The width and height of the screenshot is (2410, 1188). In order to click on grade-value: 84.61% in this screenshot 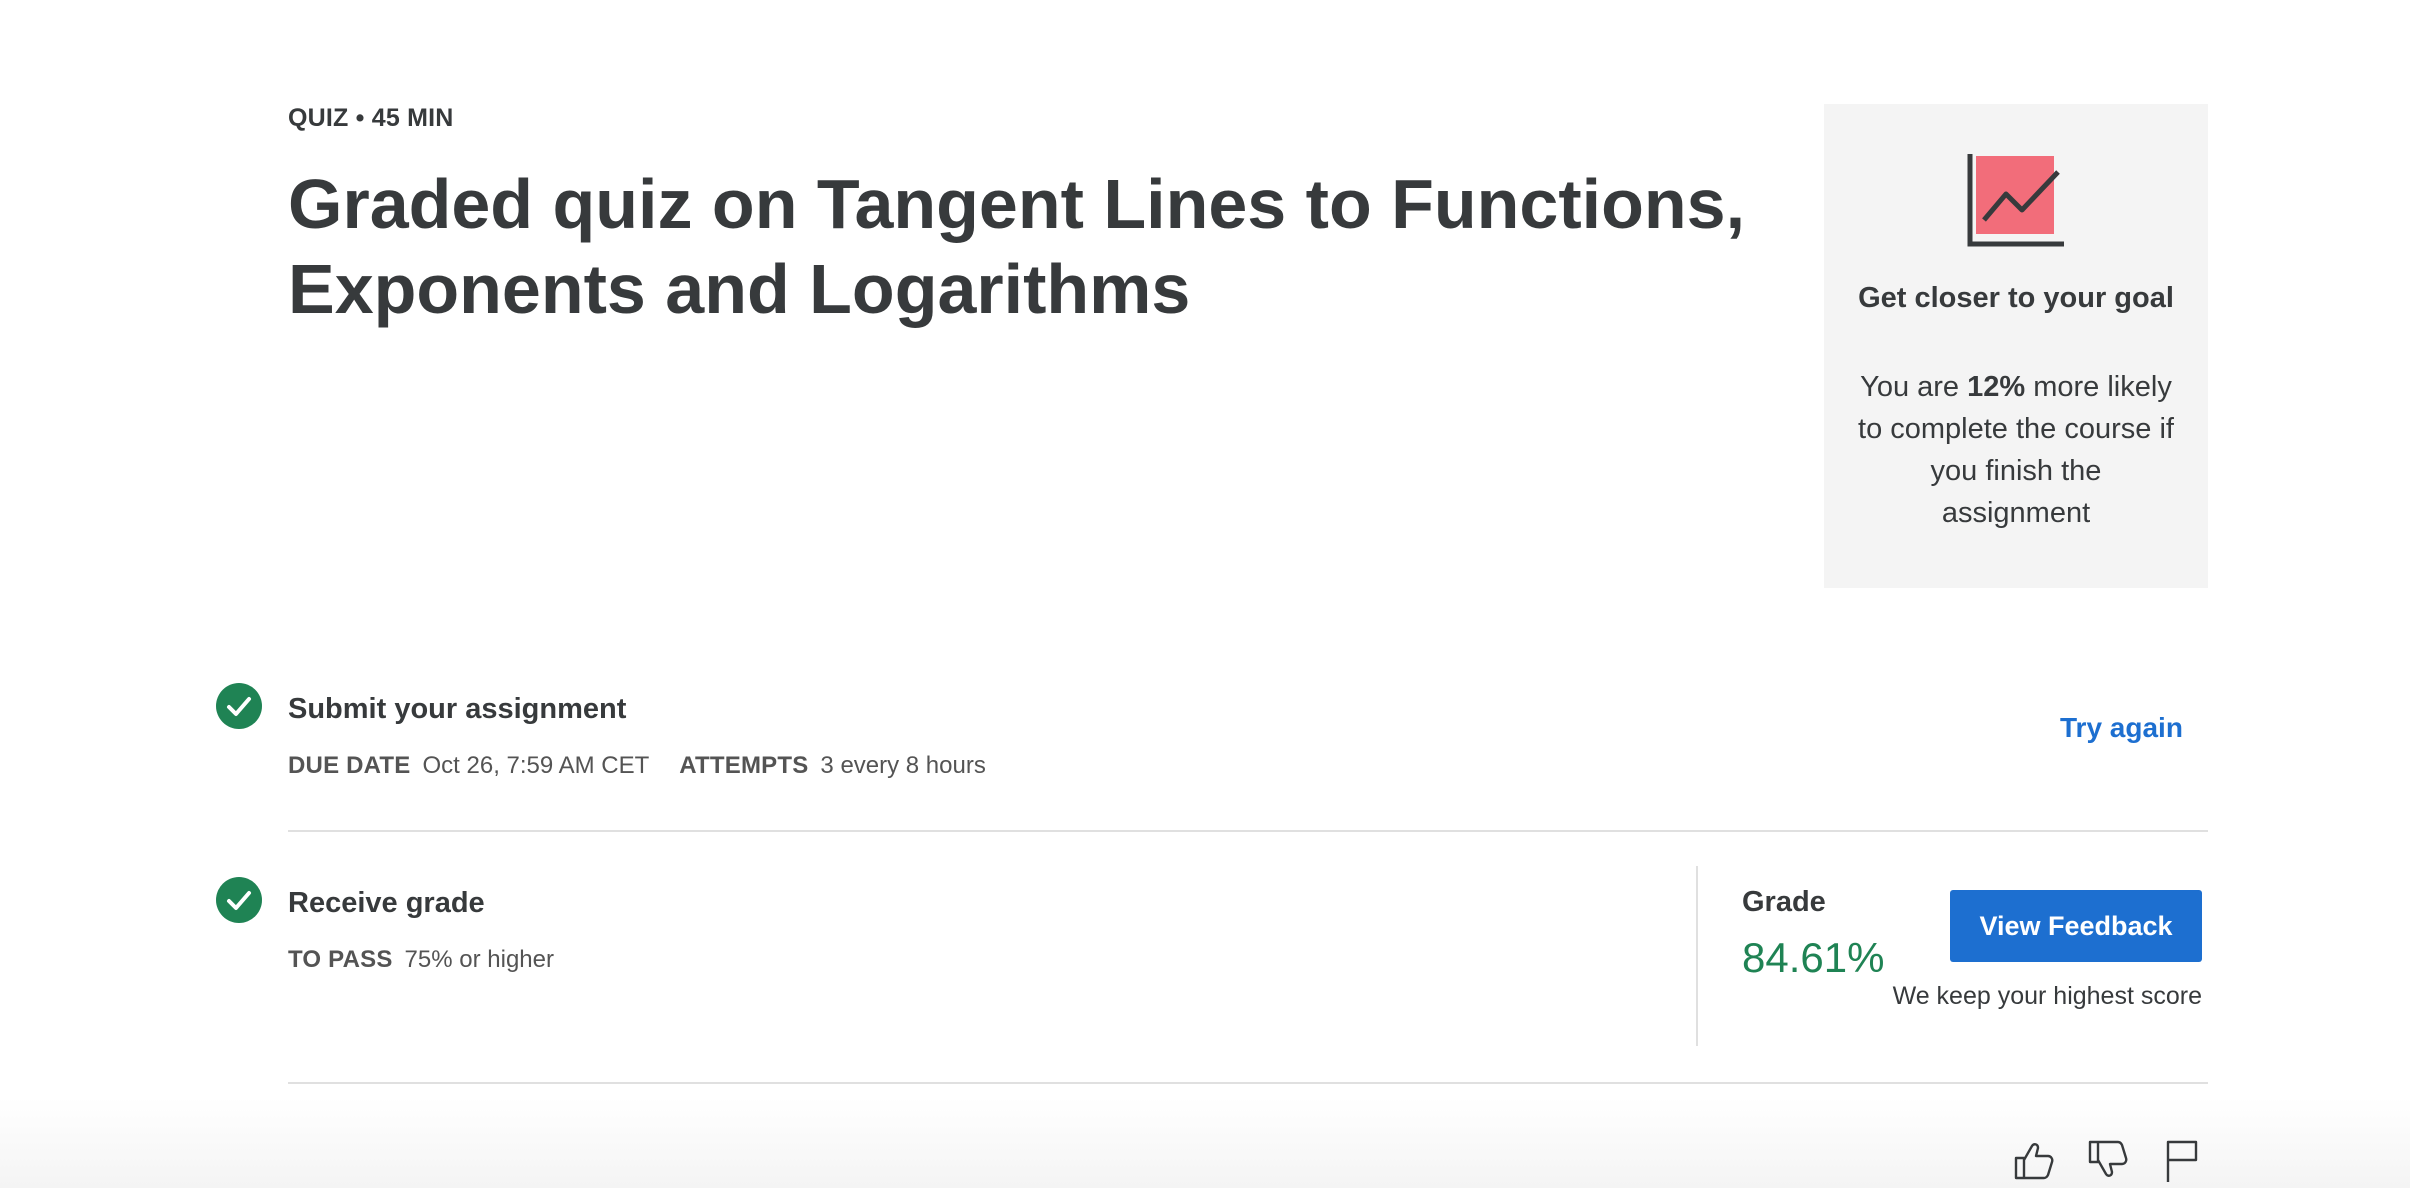, I will do `click(1813, 957)`.